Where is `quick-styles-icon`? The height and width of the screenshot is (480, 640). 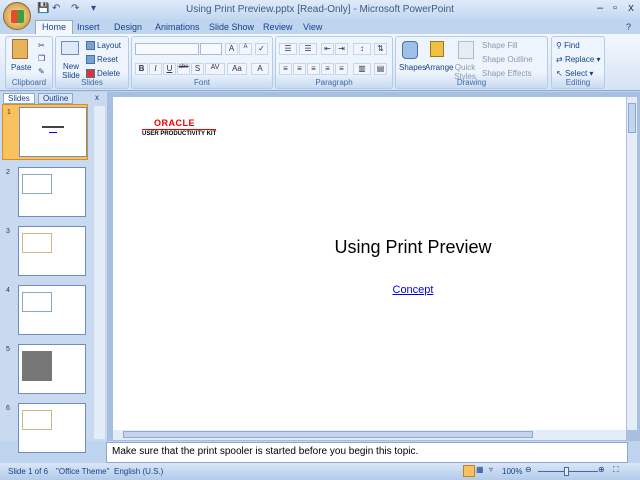 quick-styles-icon is located at coordinates (466, 50).